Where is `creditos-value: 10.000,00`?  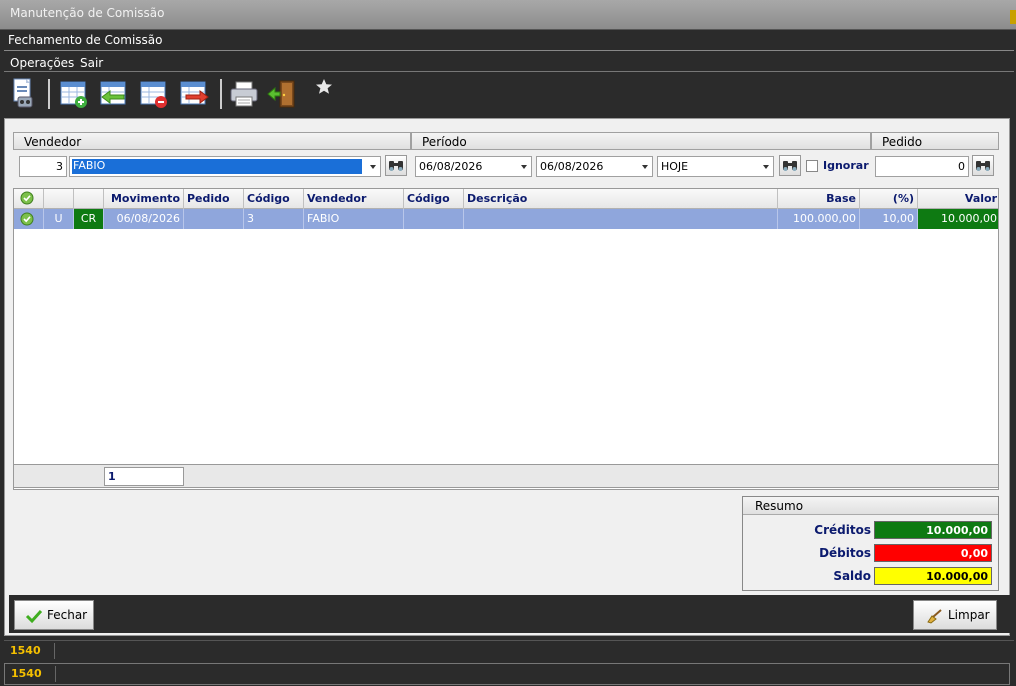
creditos-value: 10.000,00 is located at coordinates (933, 530).